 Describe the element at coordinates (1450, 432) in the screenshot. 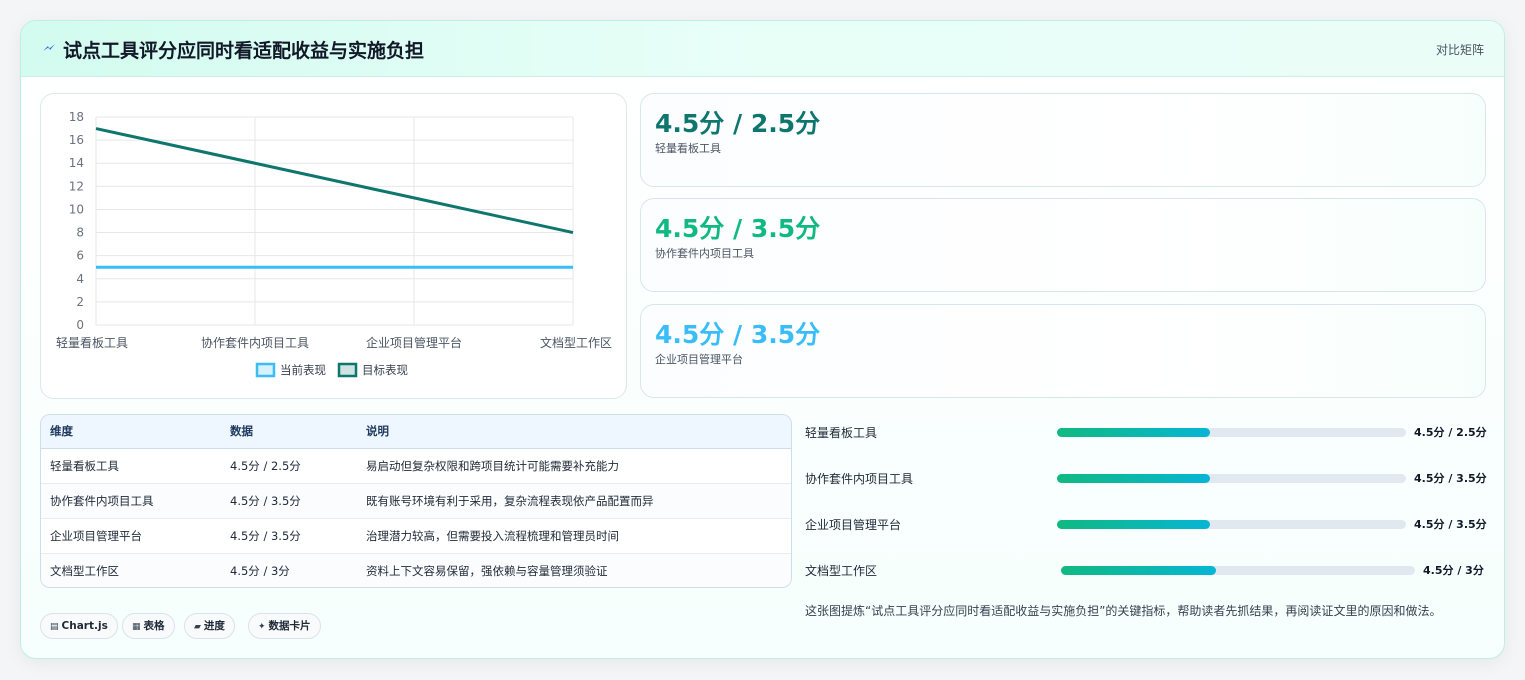

I see `progress-value: 4.5分 / 2.5分` at that location.